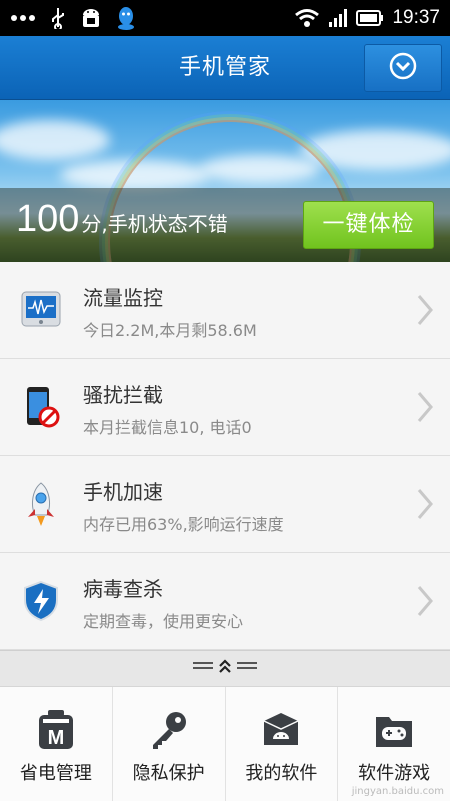 This screenshot has width=450, height=801. What do you see at coordinates (163, 621) in the screenshot?
I see `list-item-subtitle: 定期查毒，使用更安心` at bounding box center [163, 621].